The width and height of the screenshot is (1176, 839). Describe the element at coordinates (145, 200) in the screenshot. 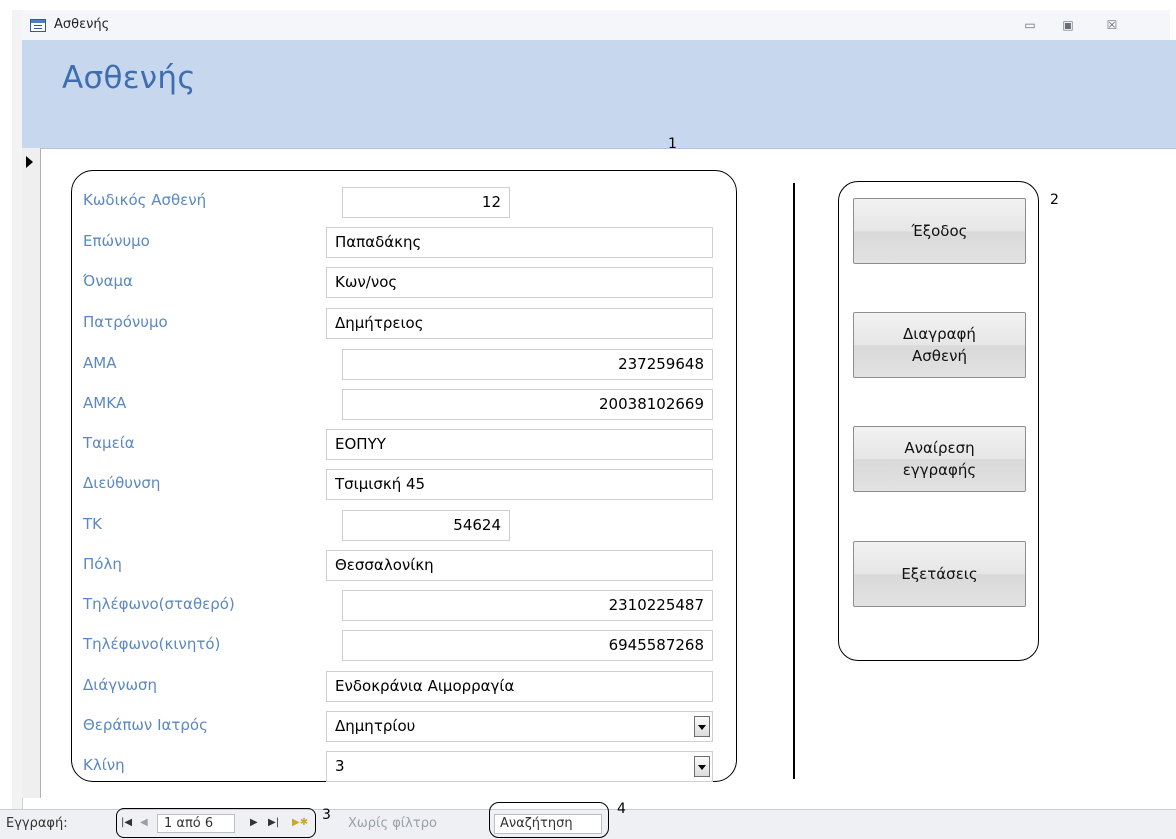

I see `label-patient-code: Κωδικός Ασθενή` at that location.